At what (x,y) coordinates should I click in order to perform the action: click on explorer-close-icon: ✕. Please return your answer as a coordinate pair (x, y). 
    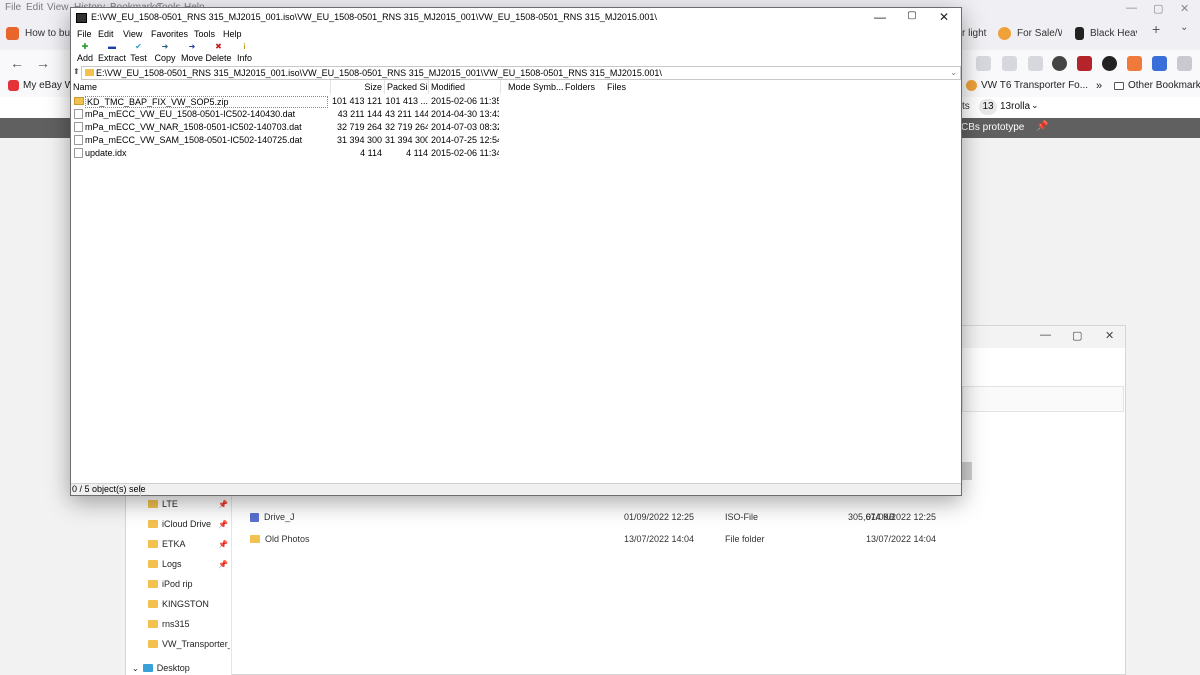
    Looking at the image, I should click on (1109, 335).